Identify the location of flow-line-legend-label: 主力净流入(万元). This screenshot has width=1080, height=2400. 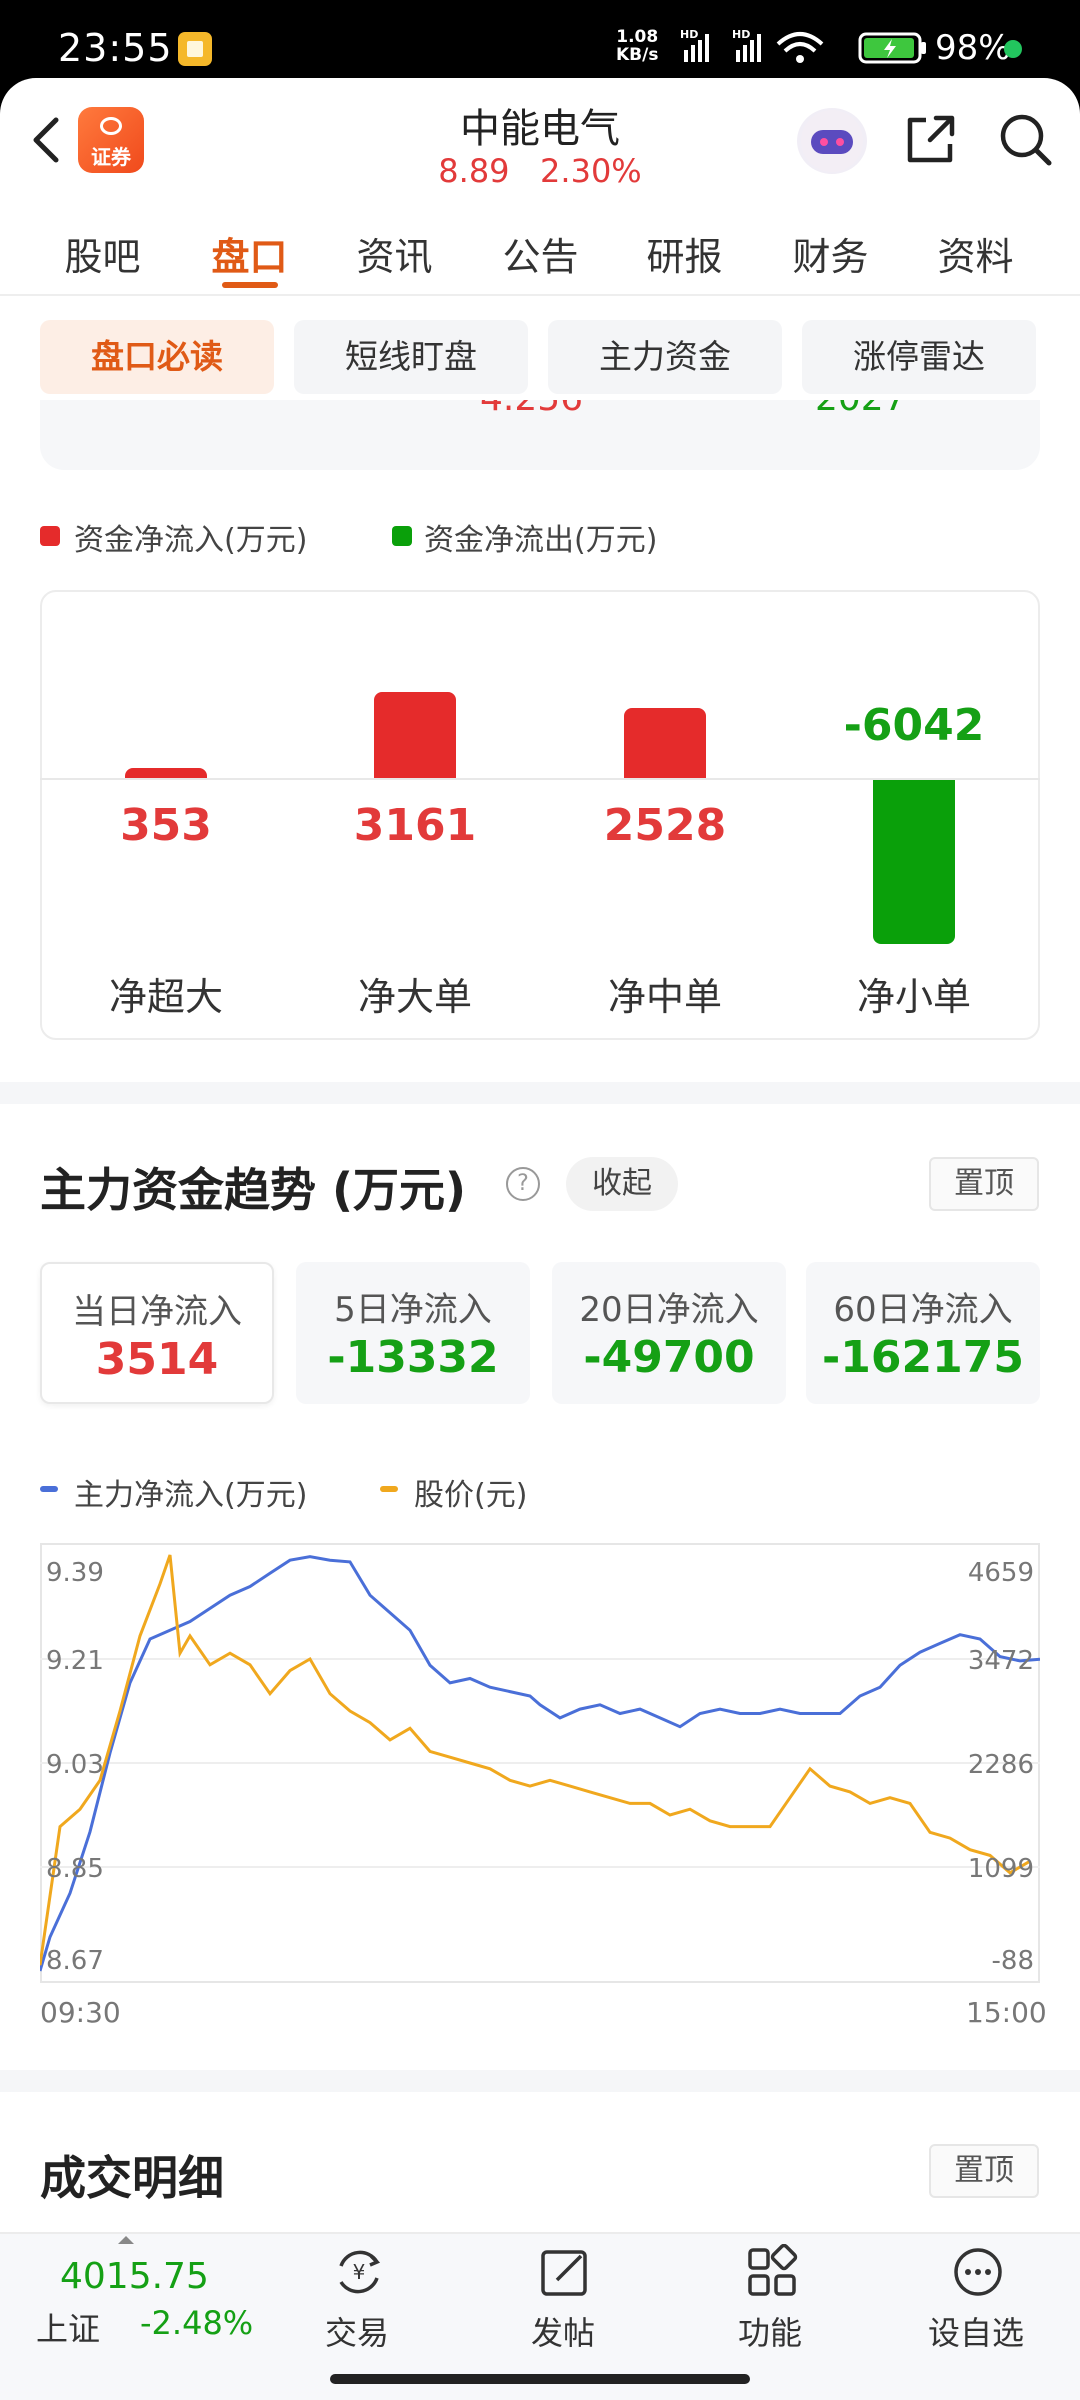
(191, 1495).